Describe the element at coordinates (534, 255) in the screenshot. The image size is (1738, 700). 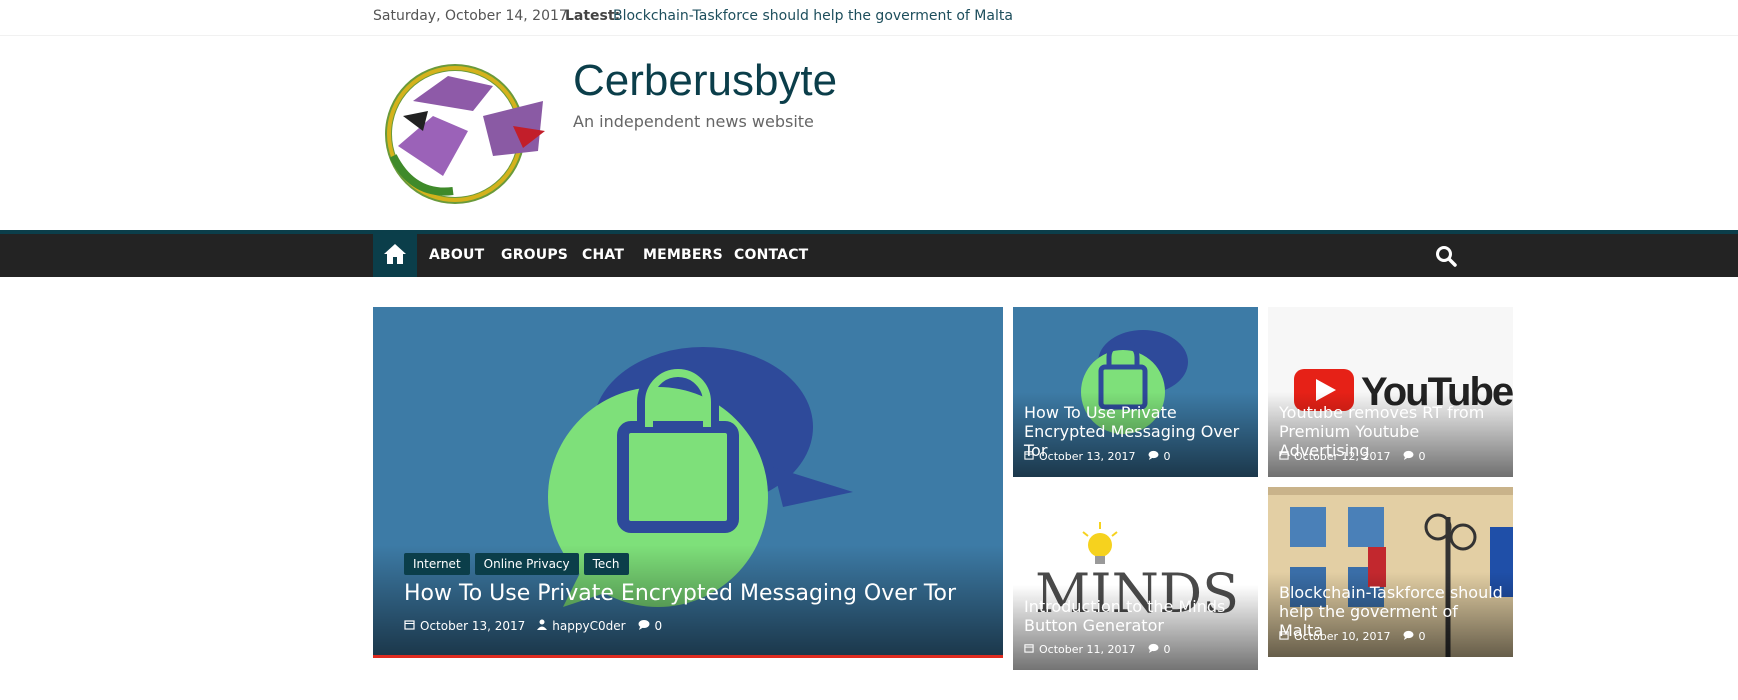
I see `nav-item-groups: GROUPS` at that location.